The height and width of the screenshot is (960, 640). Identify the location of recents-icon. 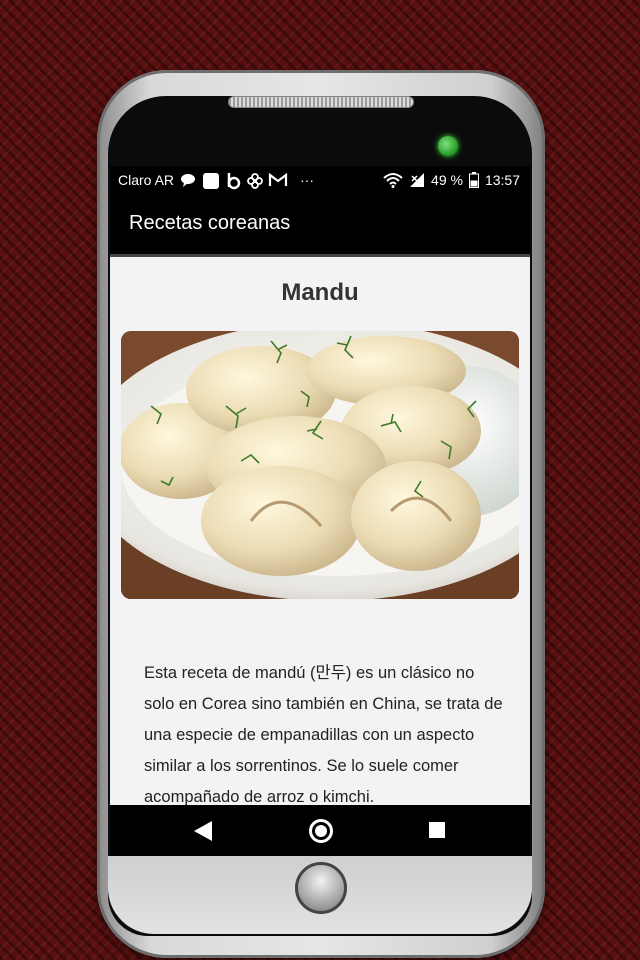
(437, 830).